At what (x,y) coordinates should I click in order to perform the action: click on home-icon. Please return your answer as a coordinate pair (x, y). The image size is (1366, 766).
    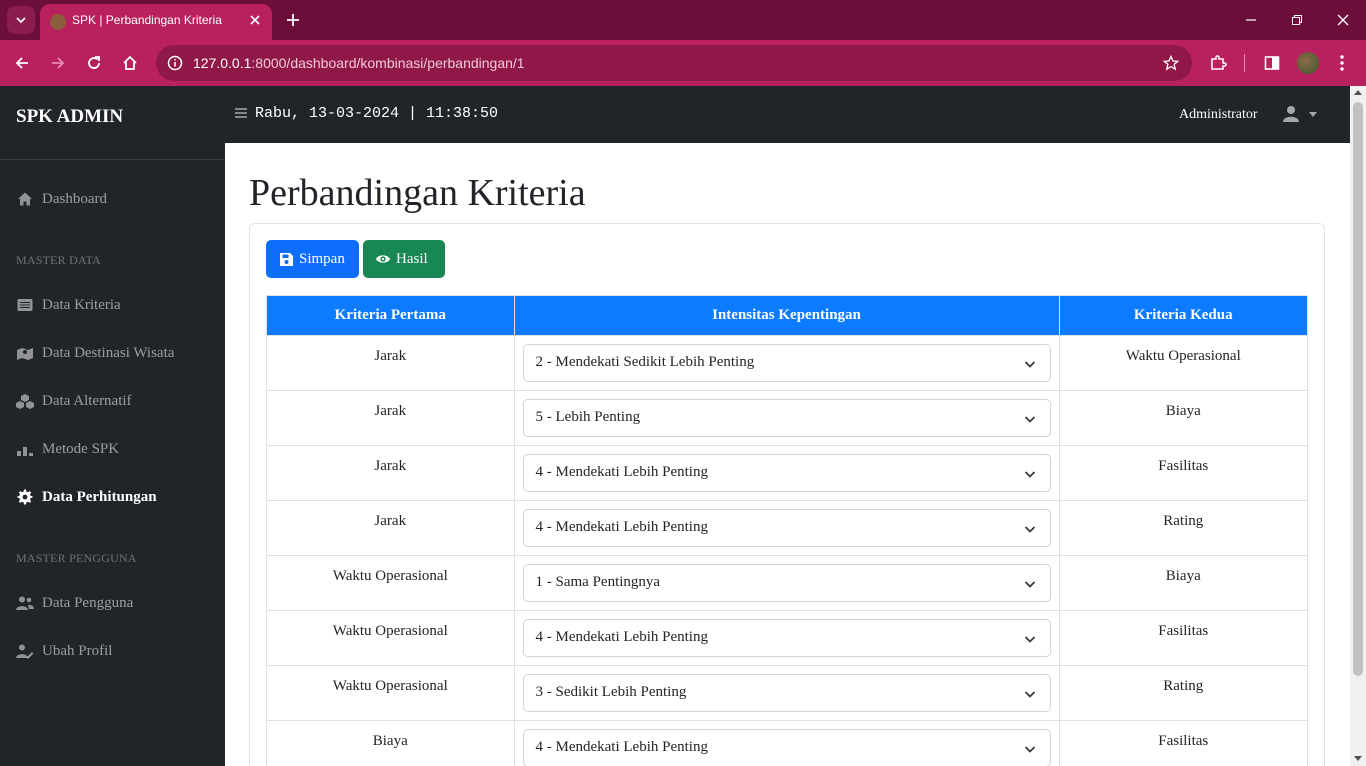
    Looking at the image, I should click on (130, 62).